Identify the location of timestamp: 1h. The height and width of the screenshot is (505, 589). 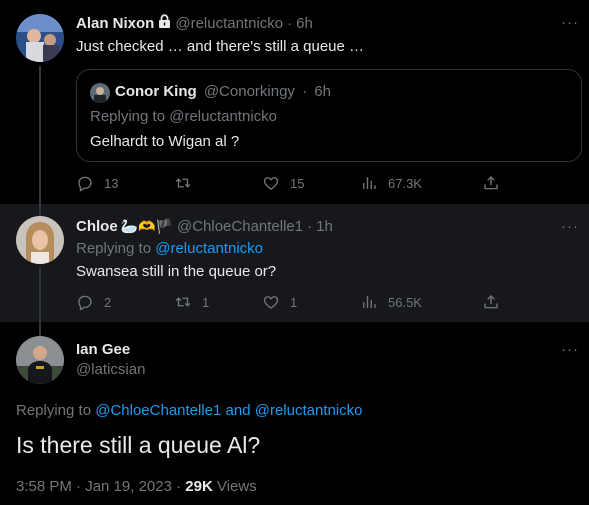
(324, 226).